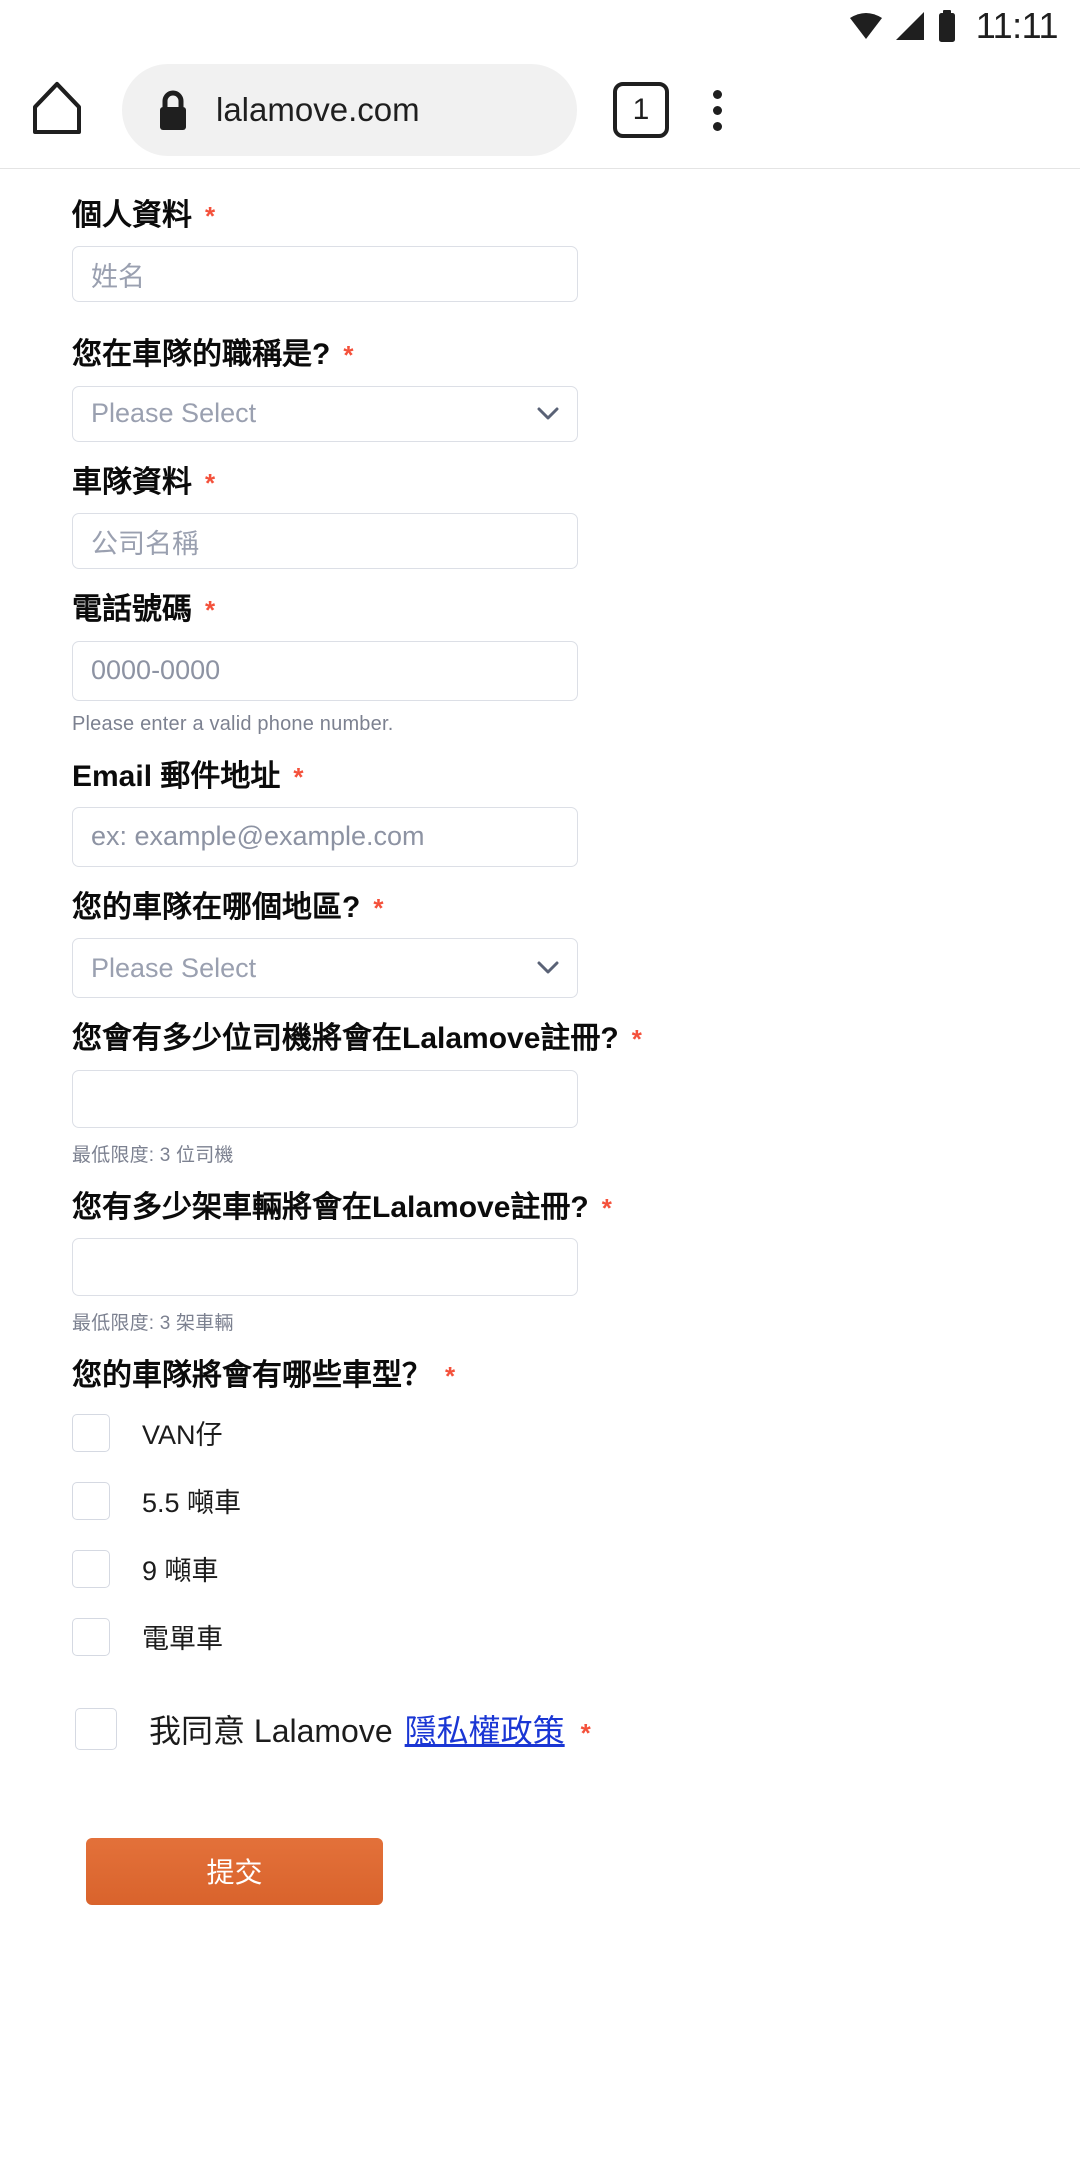 This screenshot has height=2160, width=1080. What do you see at coordinates (192, 1503) in the screenshot?
I see `checkbox-label-truck-5-5t: 5.5 噸車` at bounding box center [192, 1503].